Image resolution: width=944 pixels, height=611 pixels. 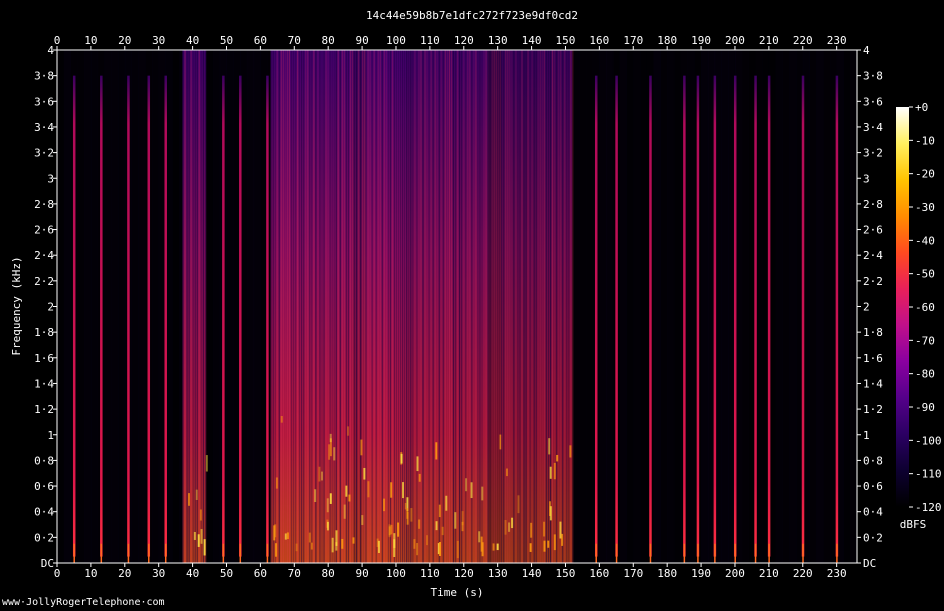 What do you see at coordinates (430, 573) in the screenshot?
I see `x-tick-label-bottom: 110` at bounding box center [430, 573].